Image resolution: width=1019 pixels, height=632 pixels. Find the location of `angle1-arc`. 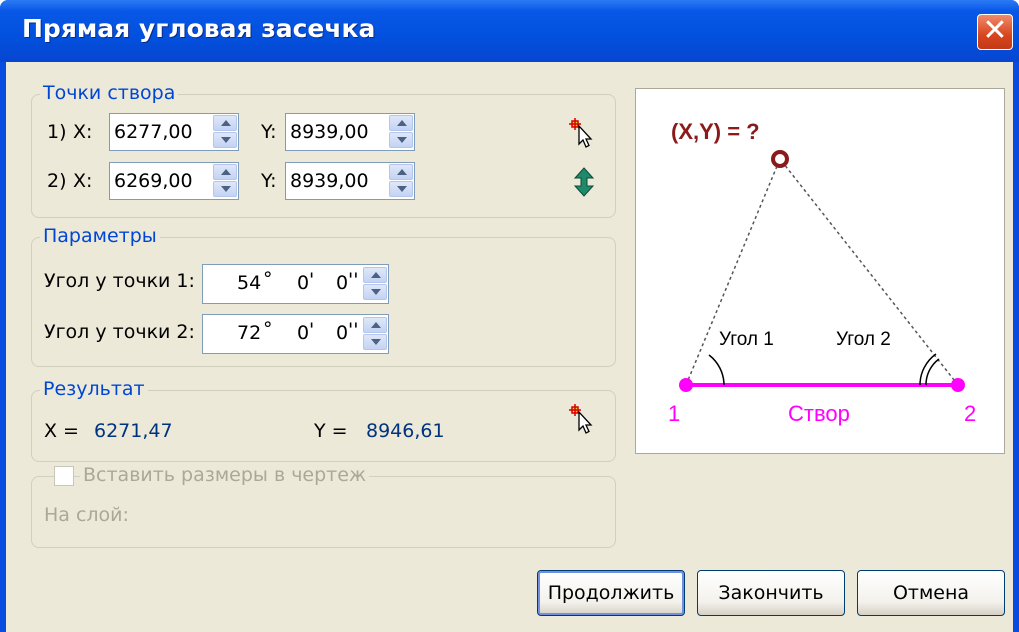

angle1-arc is located at coordinates (716, 370).